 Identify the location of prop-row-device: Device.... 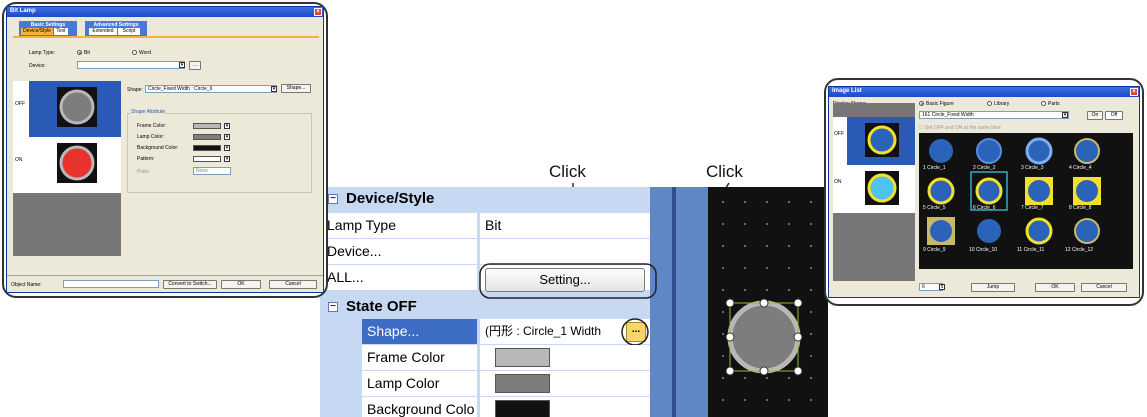
(485, 252).